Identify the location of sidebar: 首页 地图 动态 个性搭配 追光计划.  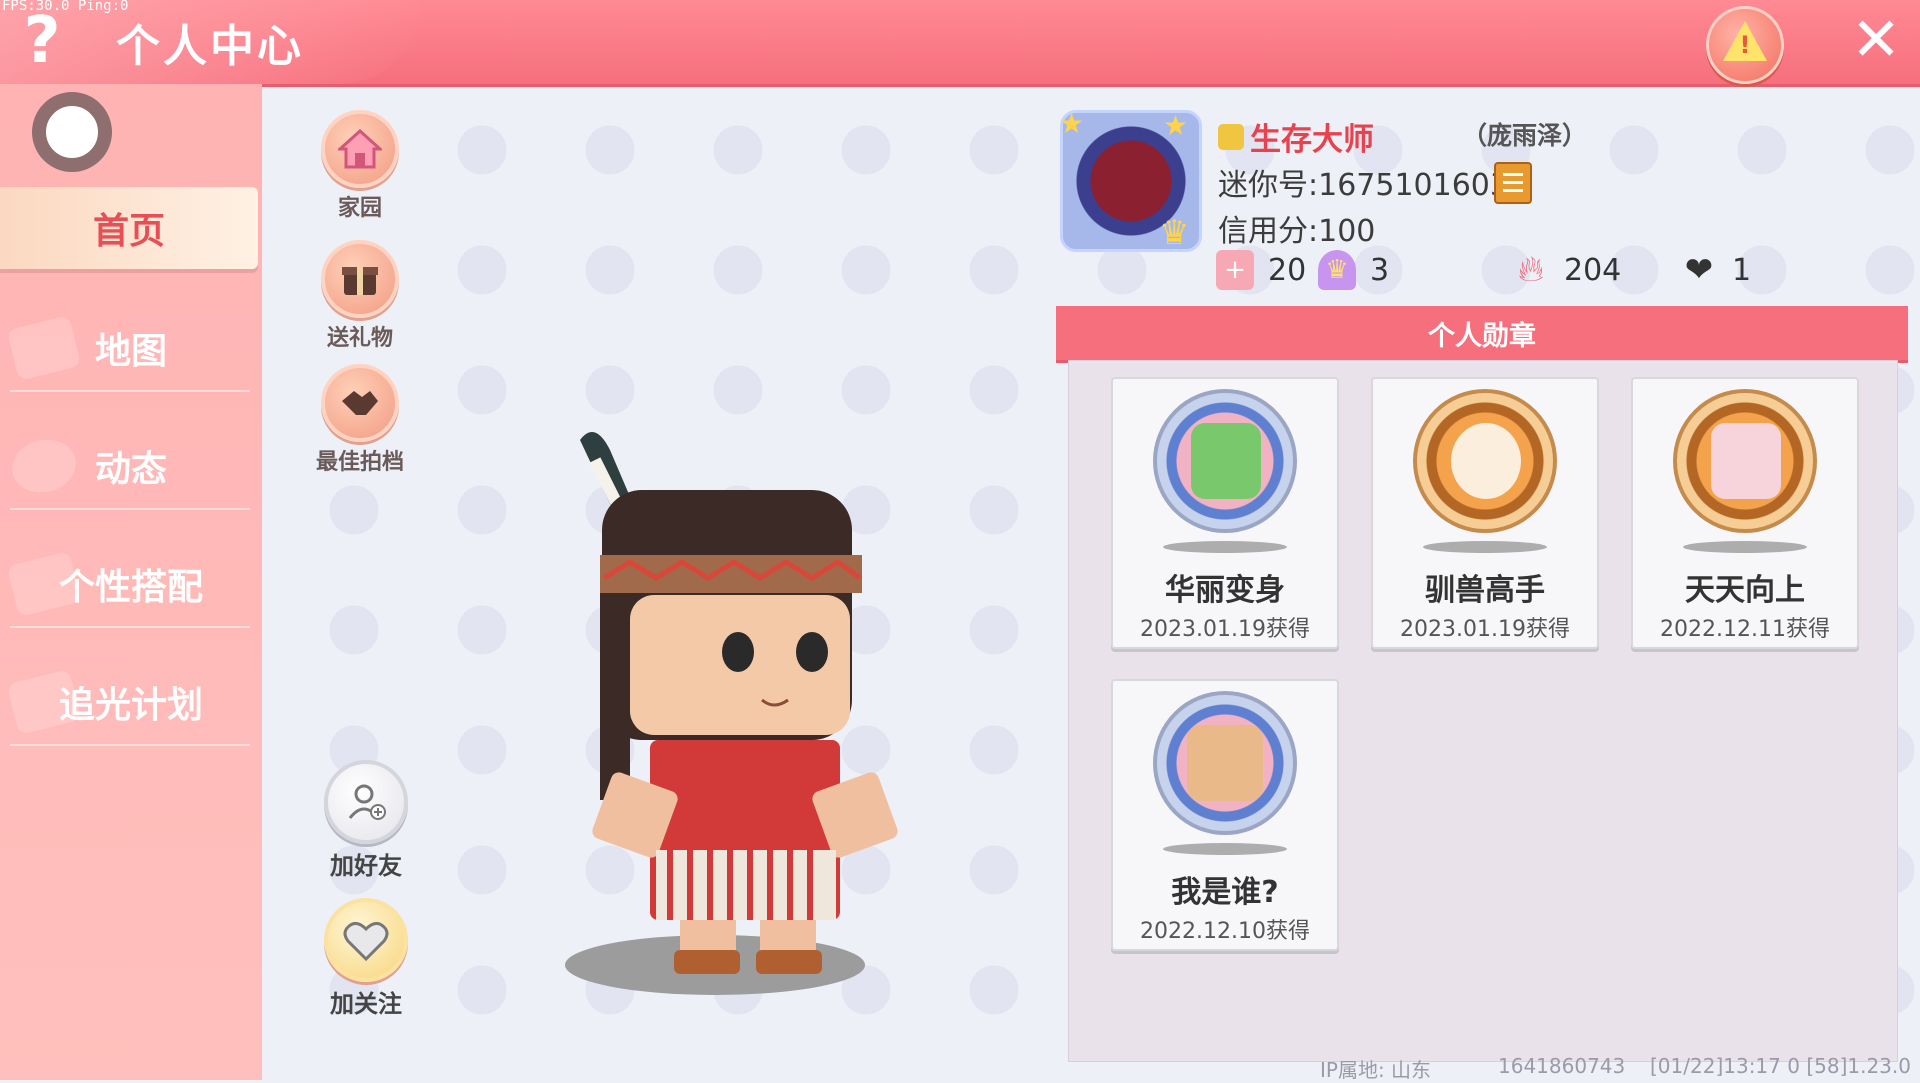
(131, 582).